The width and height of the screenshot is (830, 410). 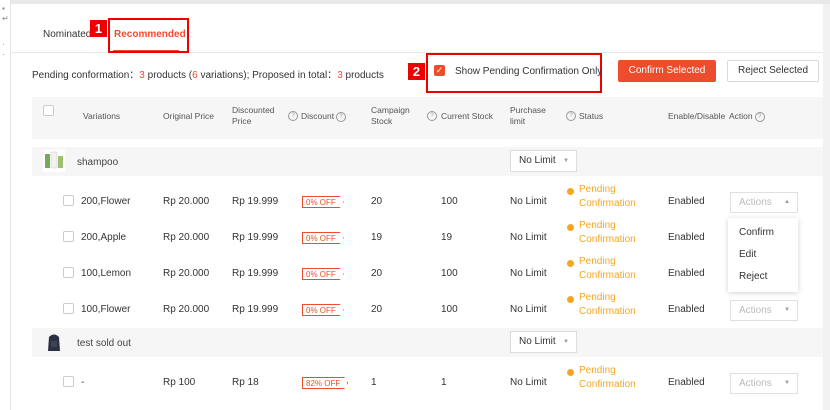 I want to click on col-discounted-price-line2: Price, so click(x=242, y=121).